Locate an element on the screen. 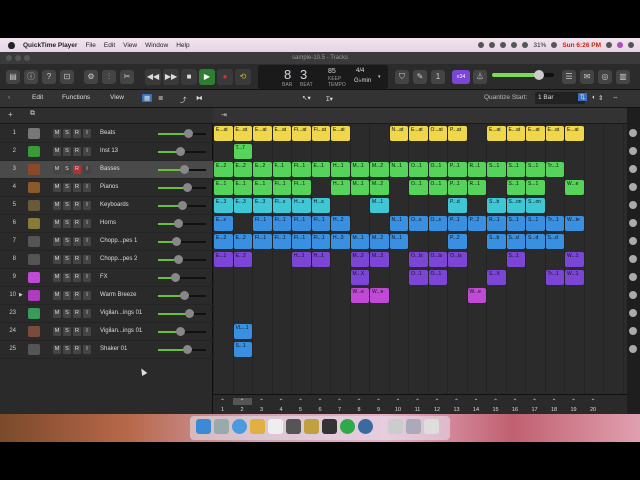  editors-icon: ✂ is located at coordinates (127, 77).